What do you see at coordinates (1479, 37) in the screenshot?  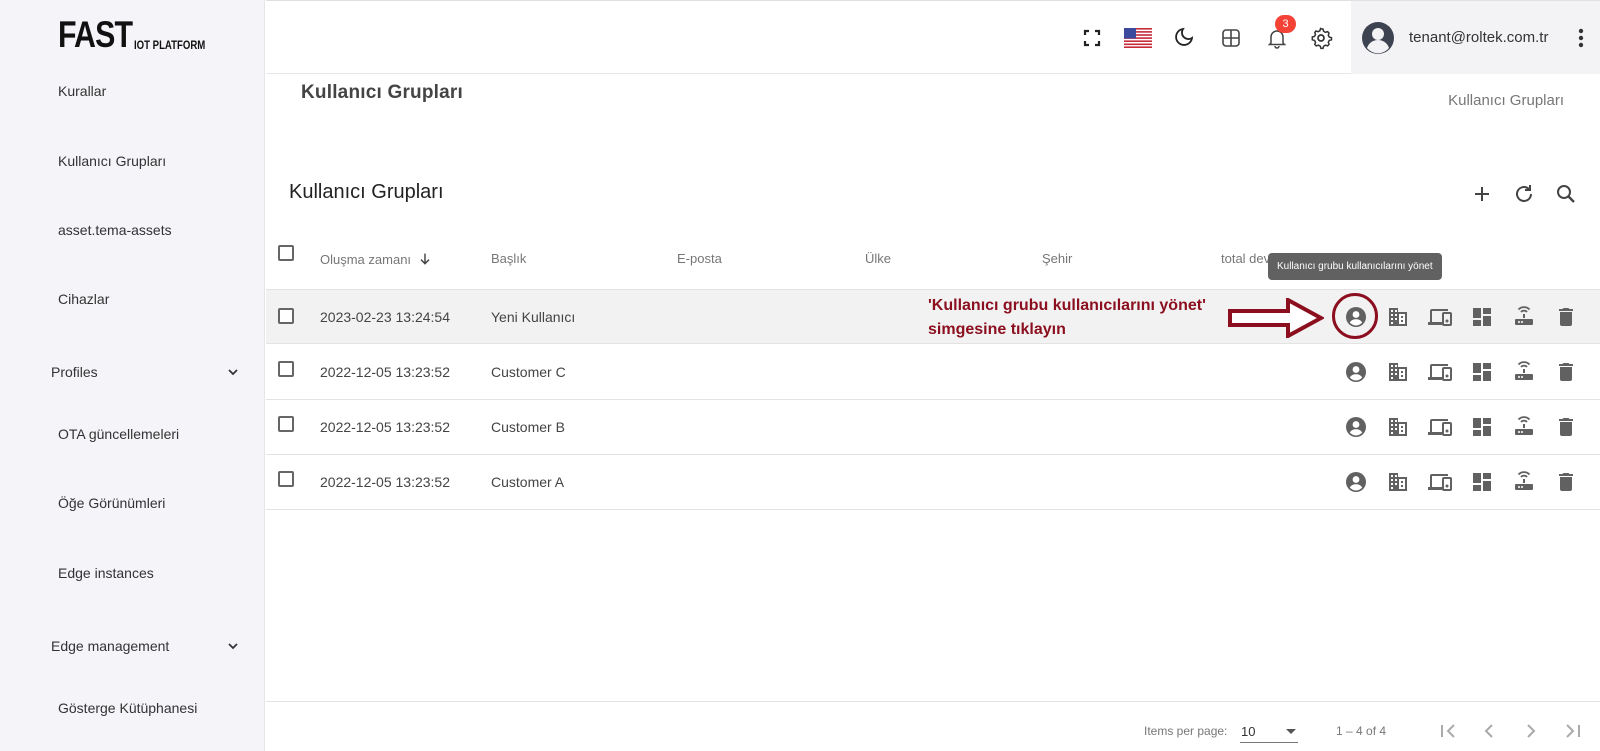 I see `user-email: tenant@roltek.com.tr` at bounding box center [1479, 37].